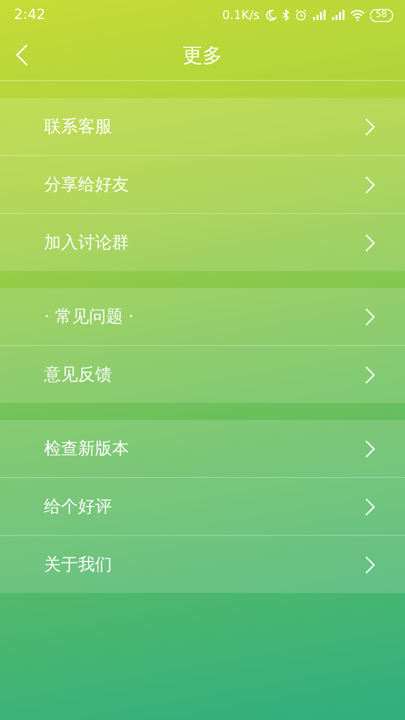  Describe the element at coordinates (357, 15) in the screenshot. I see `wifi-icon` at that location.